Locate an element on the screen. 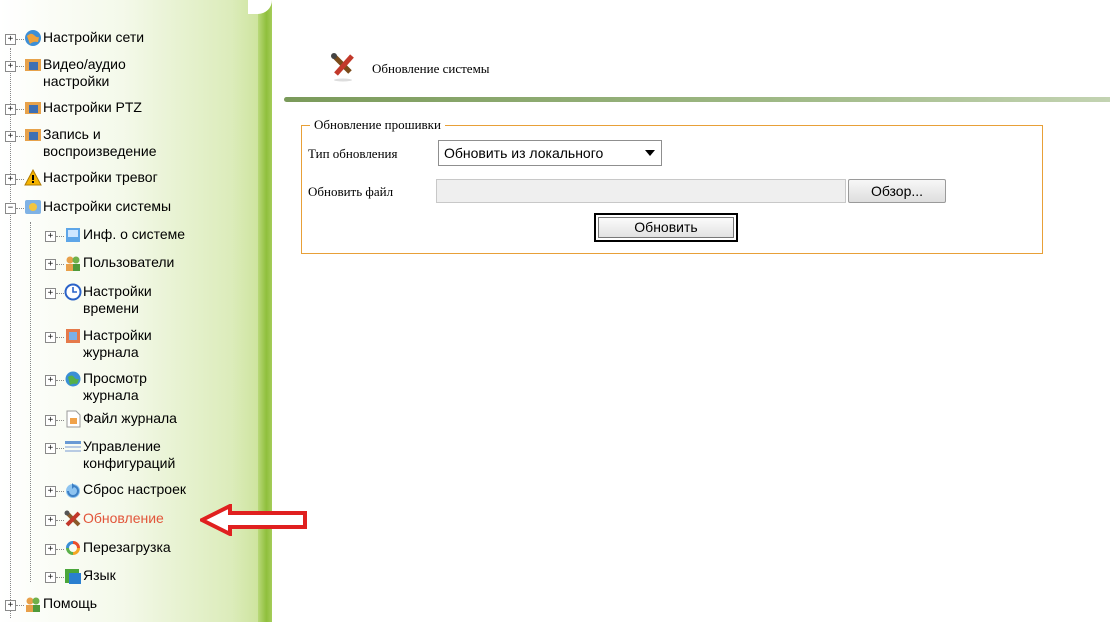 The image size is (1110, 622). update-button: Обновить is located at coordinates (666, 227).